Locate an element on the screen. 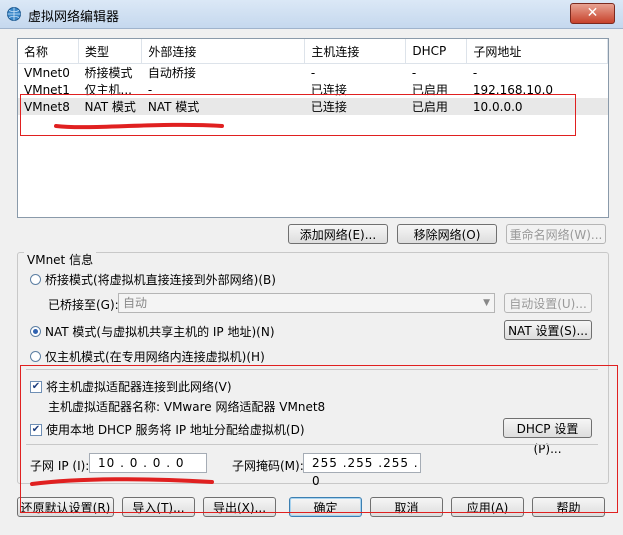 Image resolution: width=623 pixels, height=535 pixels. cell-subnet: - is located at coordinates (475, 72).